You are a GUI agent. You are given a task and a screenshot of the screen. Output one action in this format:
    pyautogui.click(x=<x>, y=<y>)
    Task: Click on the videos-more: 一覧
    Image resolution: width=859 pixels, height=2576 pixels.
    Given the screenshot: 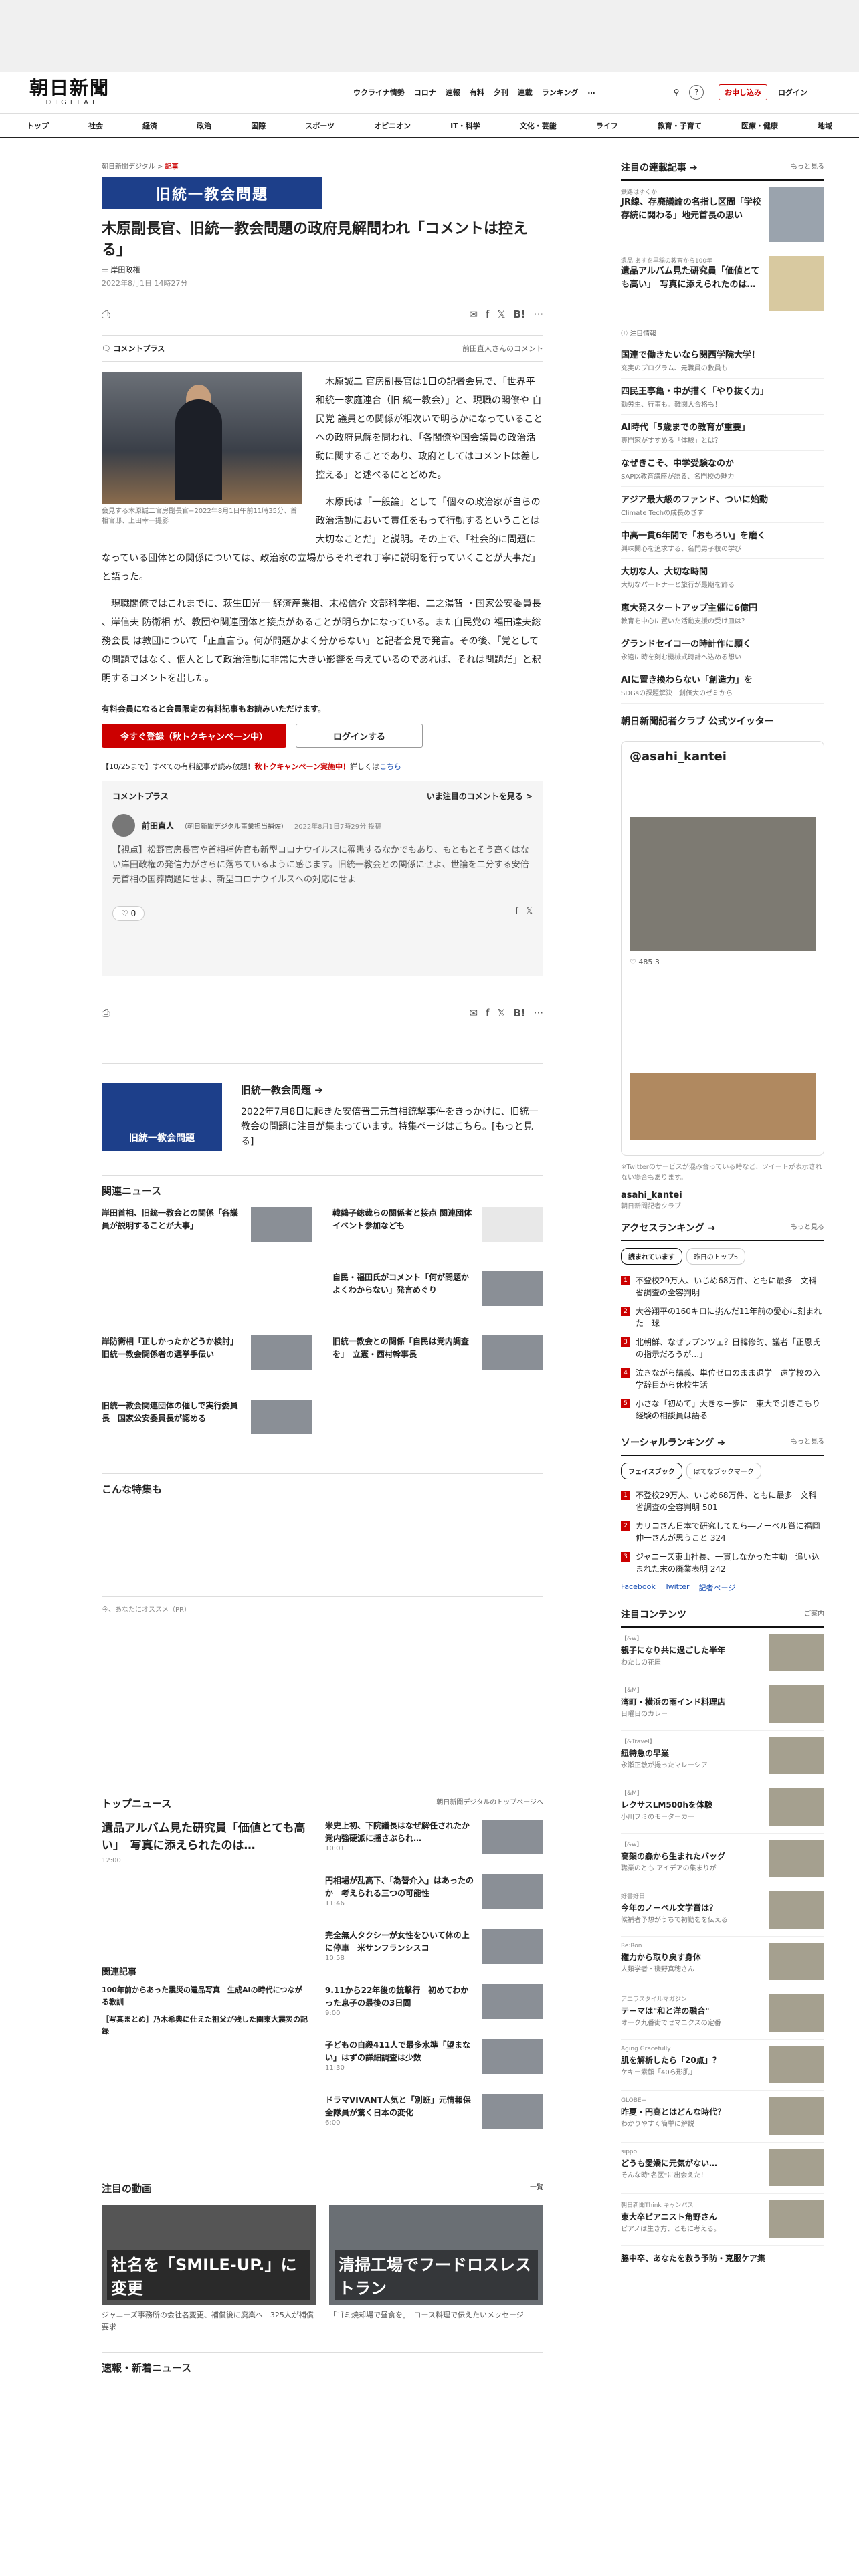 What is the action you would take?
    pyautogui.click(x=536, y=2188)
    